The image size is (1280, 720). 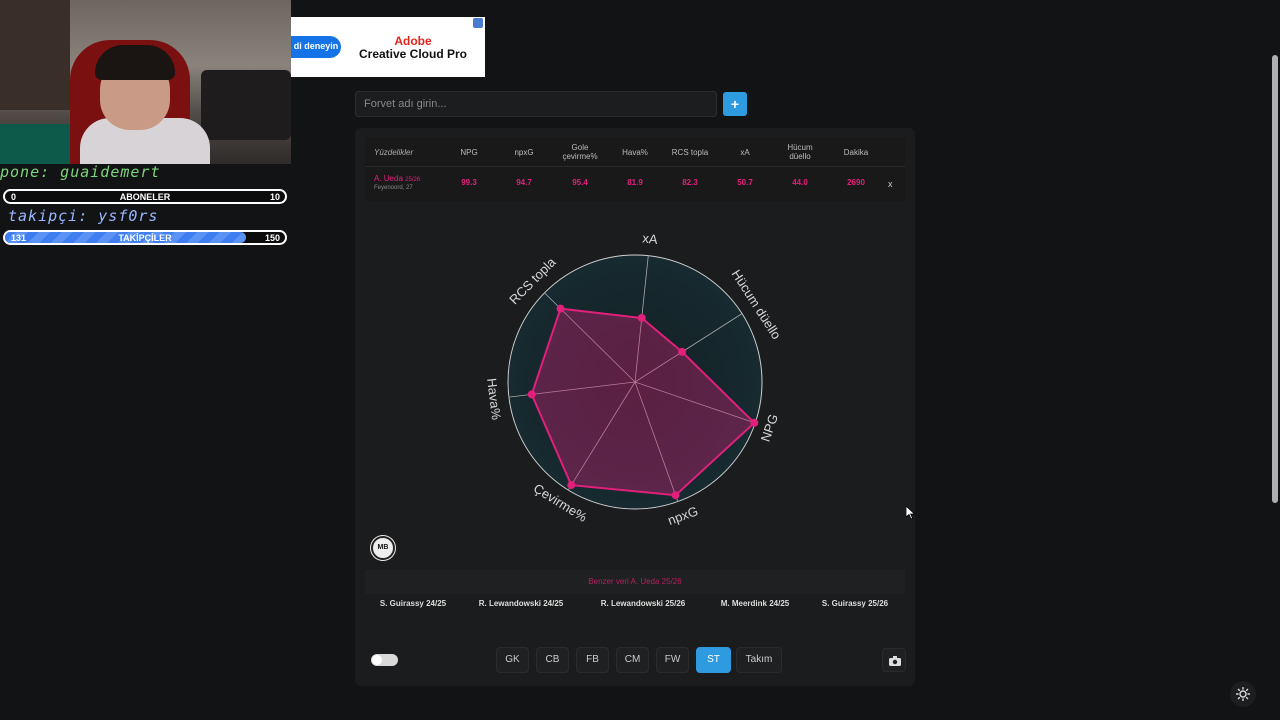 I want to click on camera-icon, so click(x=895, y=661).